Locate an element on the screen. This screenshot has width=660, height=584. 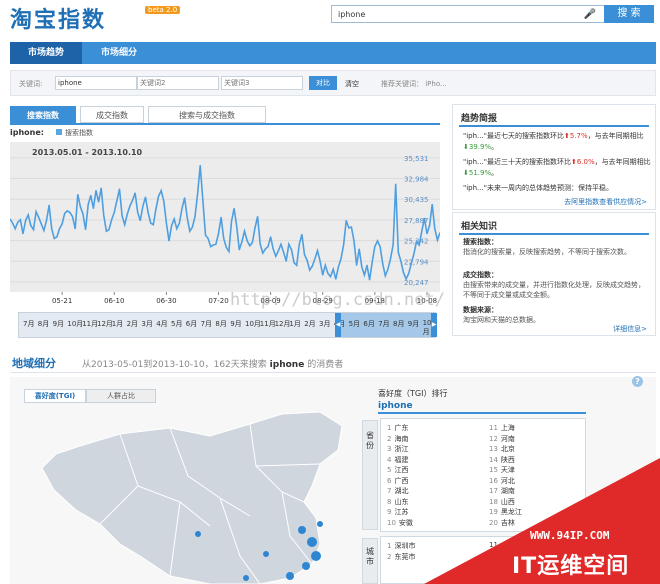
tab-search-and-deal-index: 搜索与成交指数 is located at coordinates (207, 114).